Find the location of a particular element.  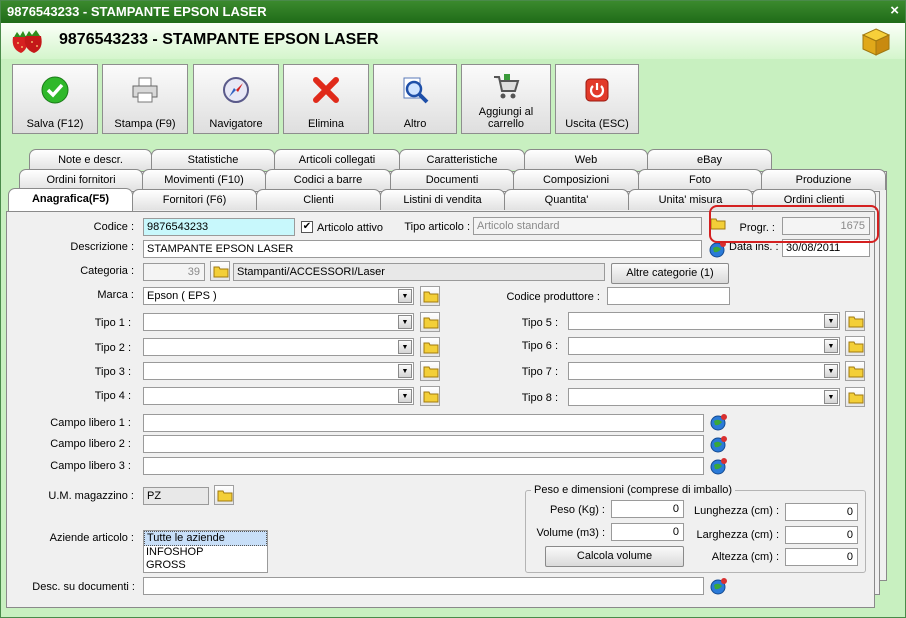

tab-listini-di-vendita: Listini di vendita is located at coordinates (442, 199).